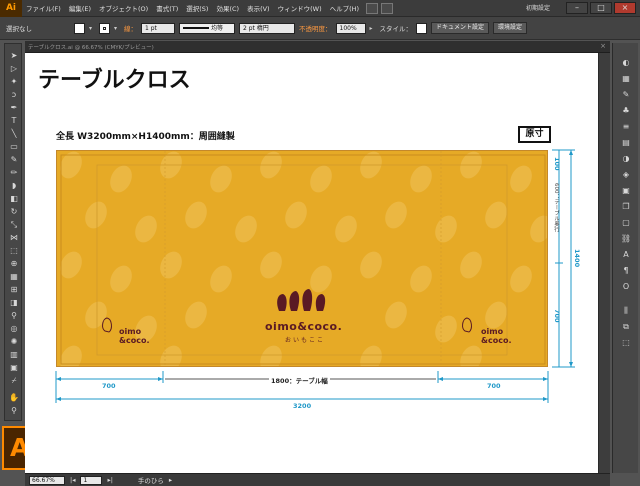  I want to click on menu-effect: 効果(C), so click(227, 8).